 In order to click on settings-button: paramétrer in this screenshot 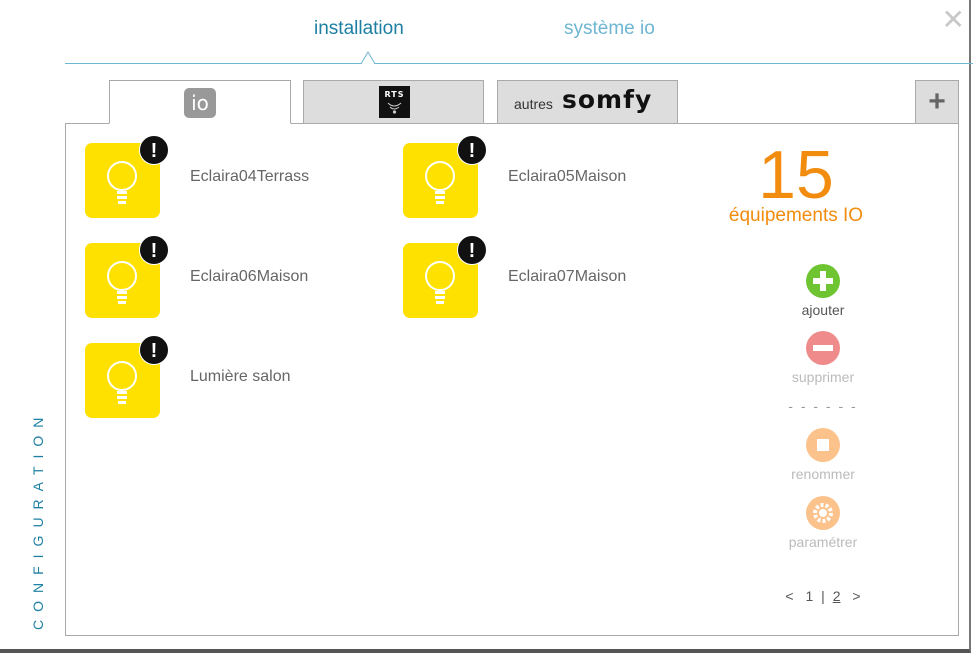, I will do `click(823, 523)`.